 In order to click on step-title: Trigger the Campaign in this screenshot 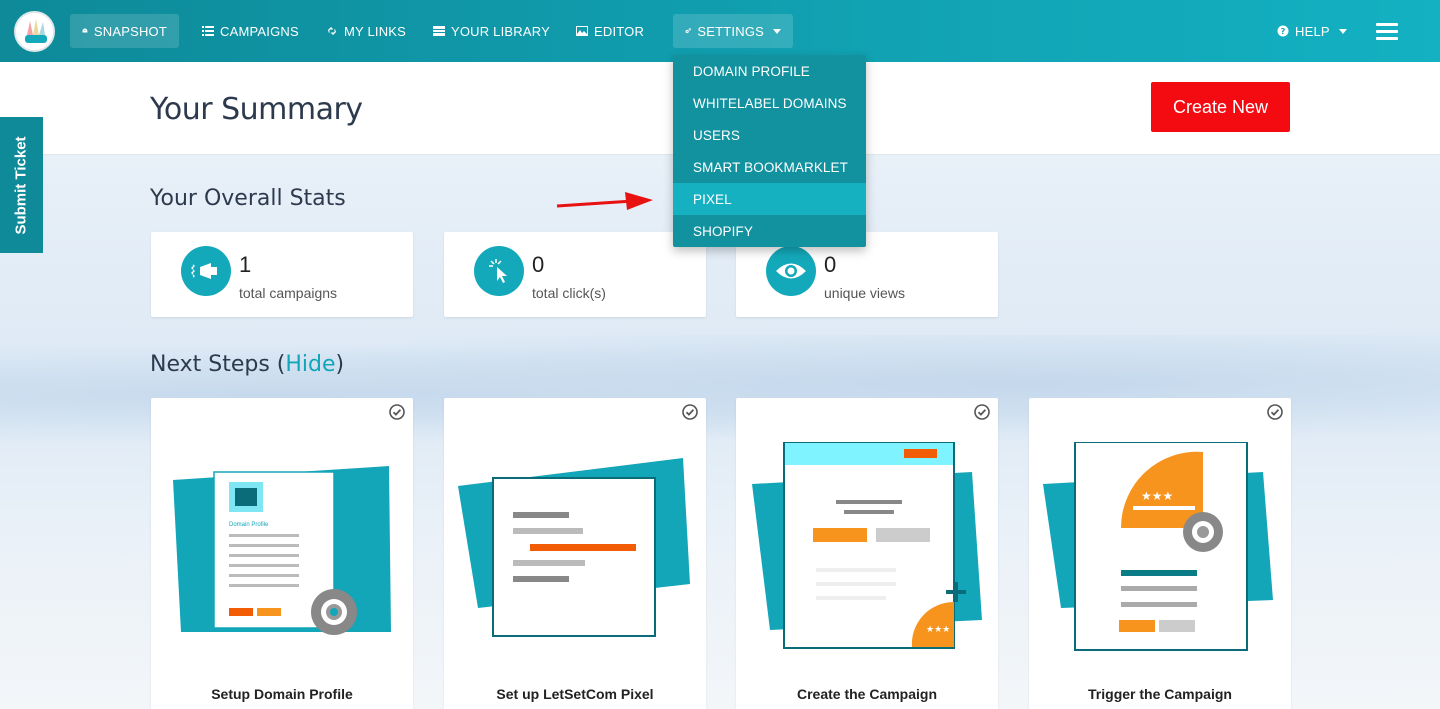, I will do `click(1160, 694)`.